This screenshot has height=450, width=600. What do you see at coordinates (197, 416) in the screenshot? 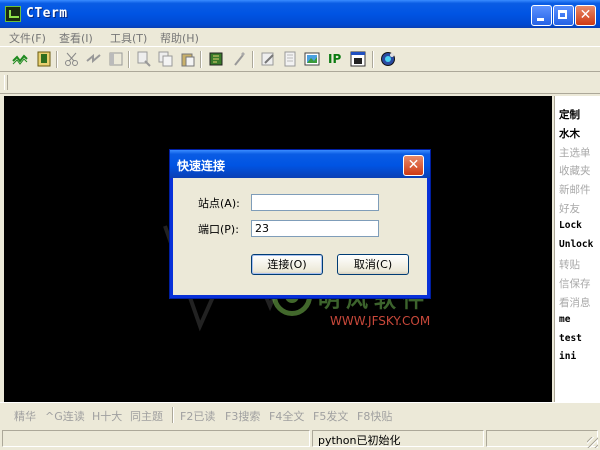
I see `fn-mark-read: F2已读` at bounding box center [197, 416].